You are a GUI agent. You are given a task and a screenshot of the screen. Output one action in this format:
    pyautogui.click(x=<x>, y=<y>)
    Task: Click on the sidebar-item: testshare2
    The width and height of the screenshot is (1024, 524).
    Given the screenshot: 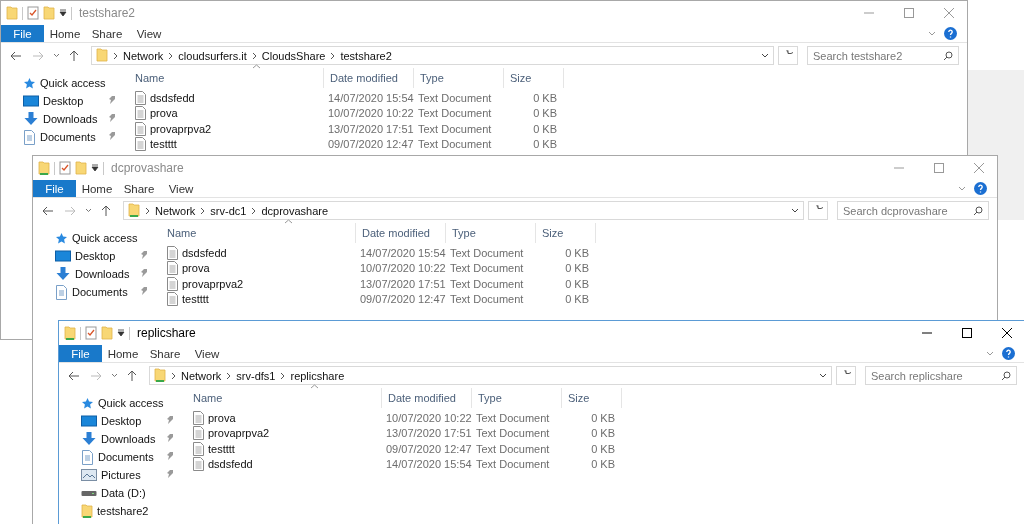 What is the action you would take?
    pyautogui.click(x=120, y=511)
    